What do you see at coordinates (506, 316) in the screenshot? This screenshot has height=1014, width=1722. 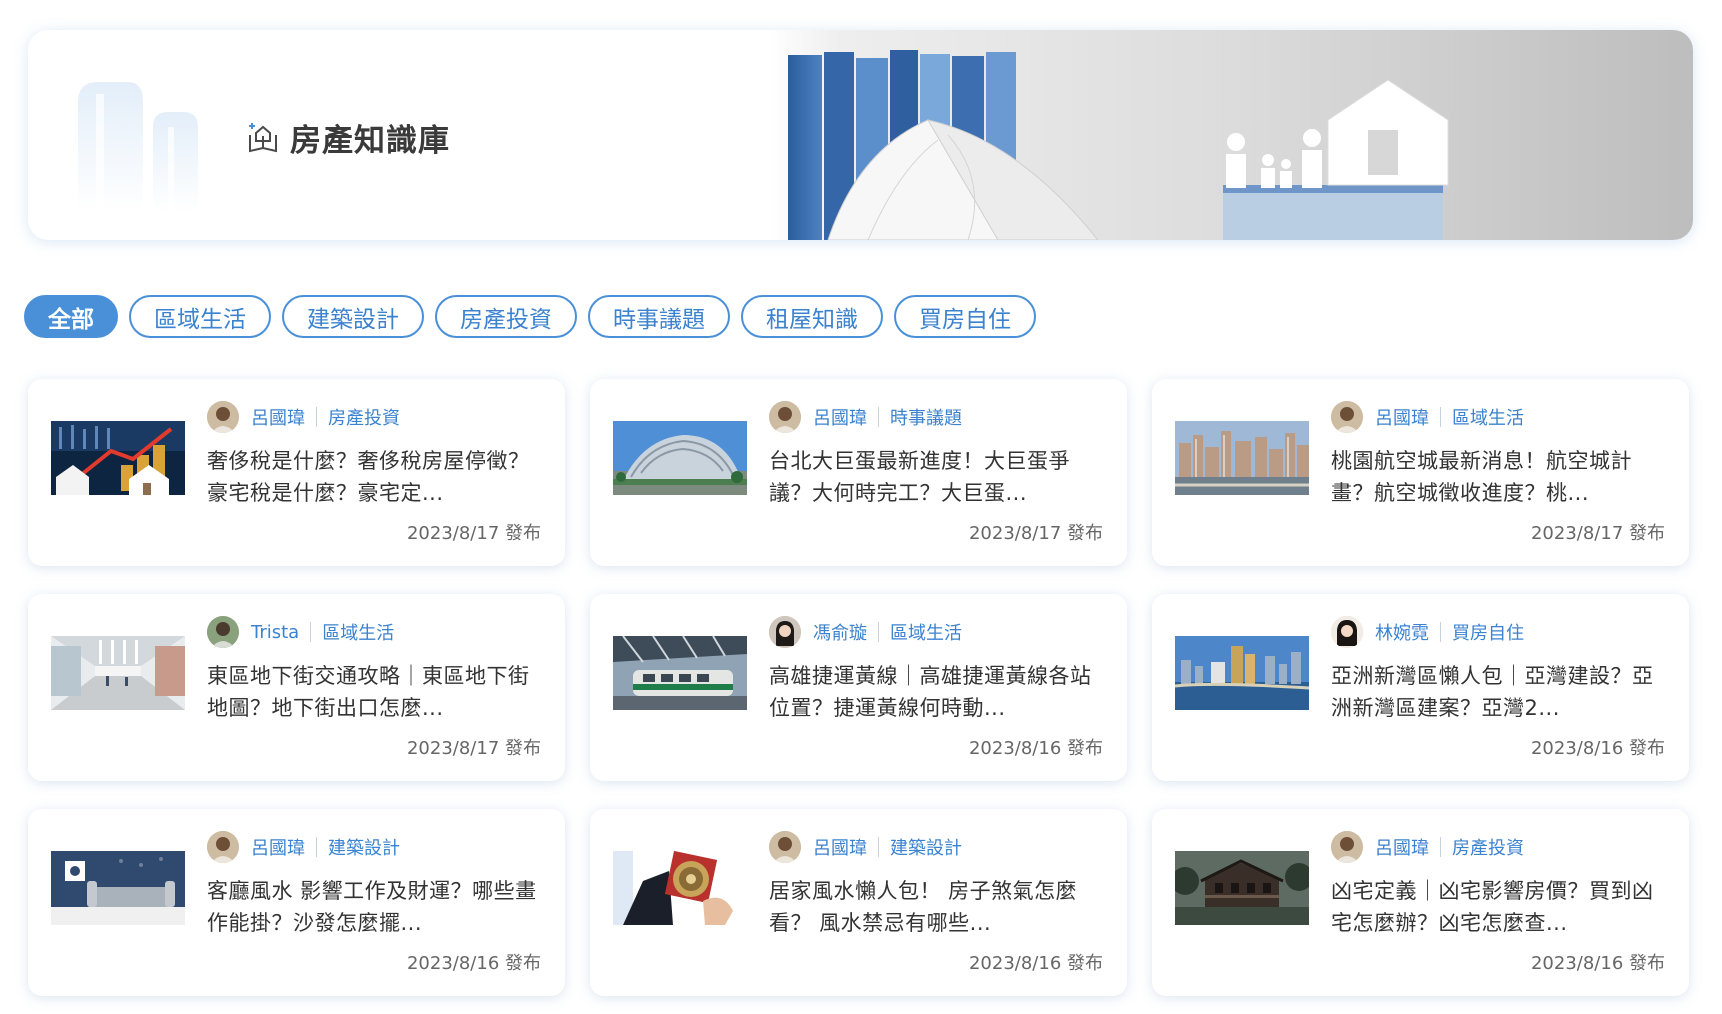 I see `tab-real-estate-investment: 房產投資` at bounding box center [506, 316].